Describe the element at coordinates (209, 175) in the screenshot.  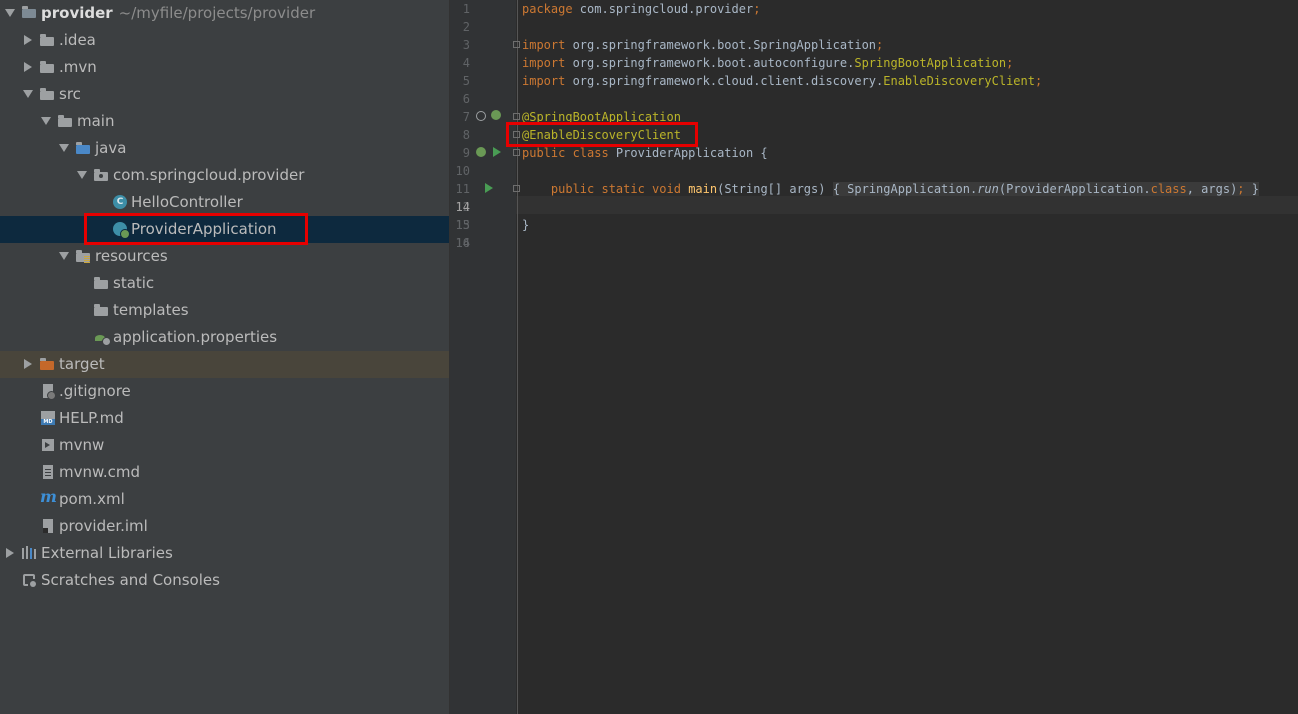
I see `tree-item-label: com.springcloud.provider` at that location.